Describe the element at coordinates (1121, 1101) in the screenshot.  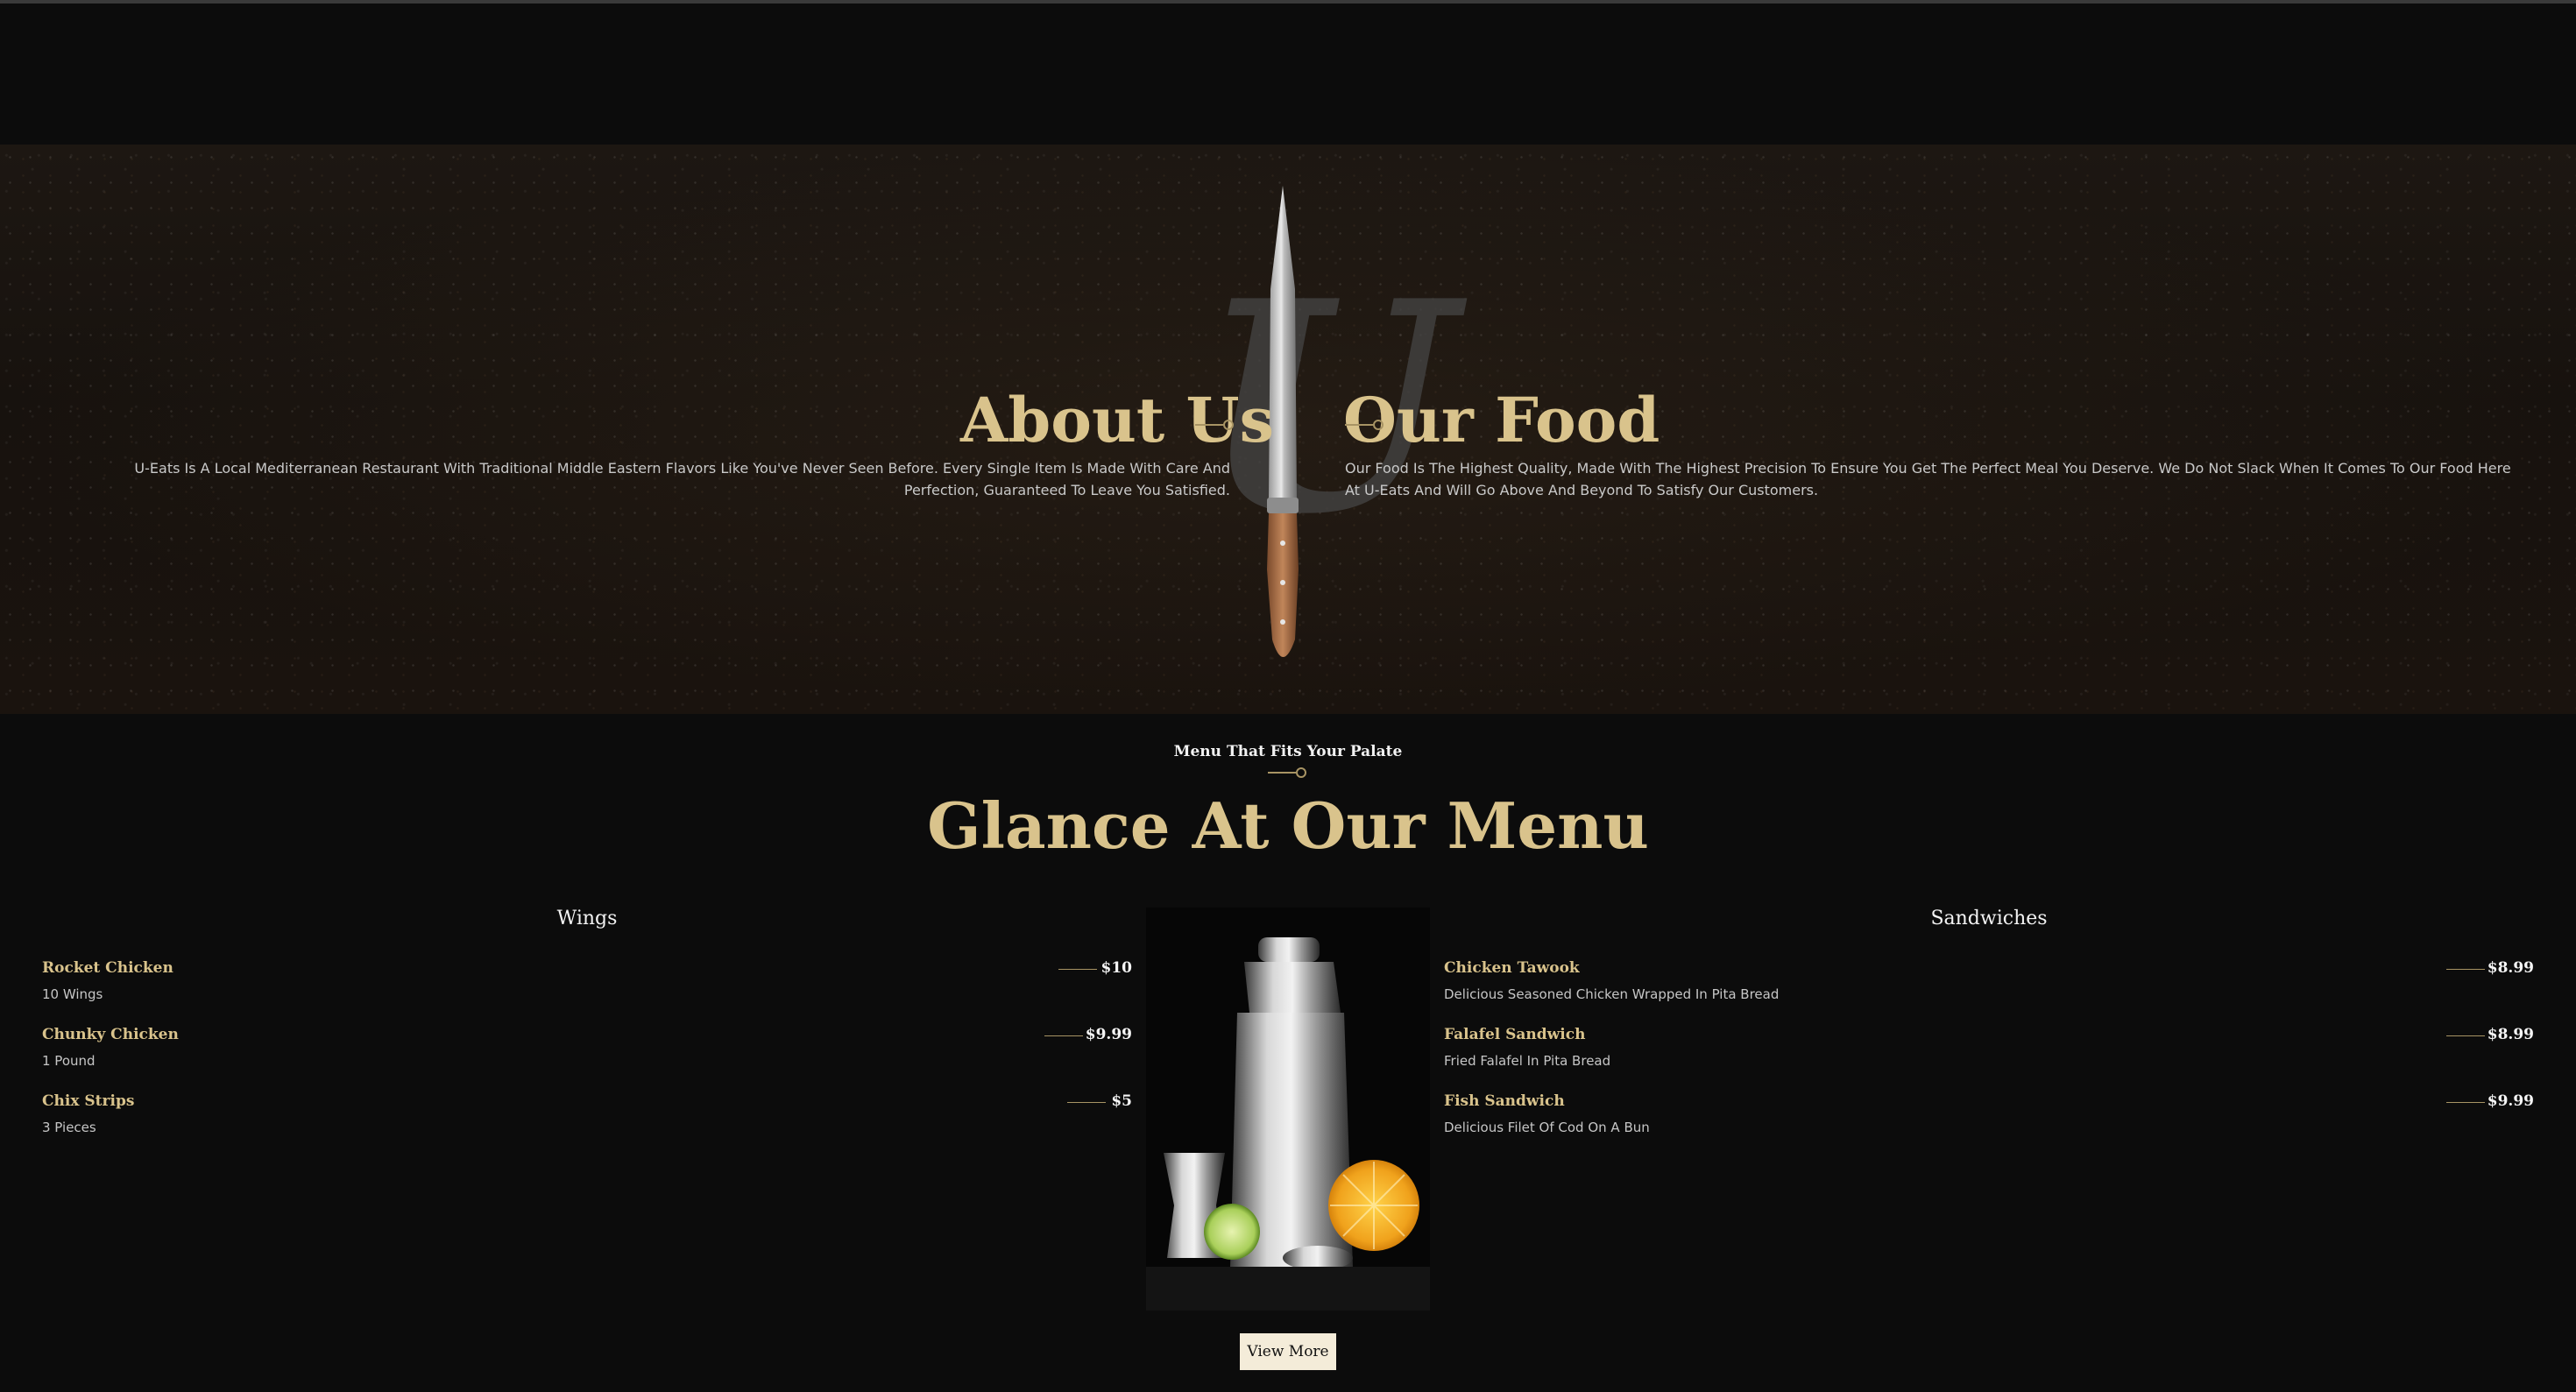
I see `item-price: $5` at that location.